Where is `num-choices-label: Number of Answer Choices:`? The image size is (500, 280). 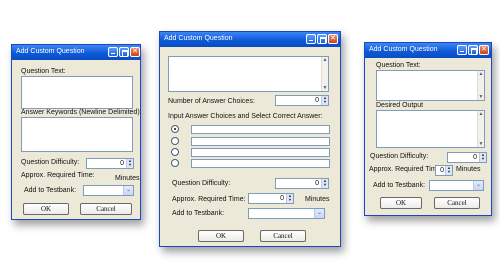
num-choices-label: Number of Answer Choices: is located at coordinates (211, 101).